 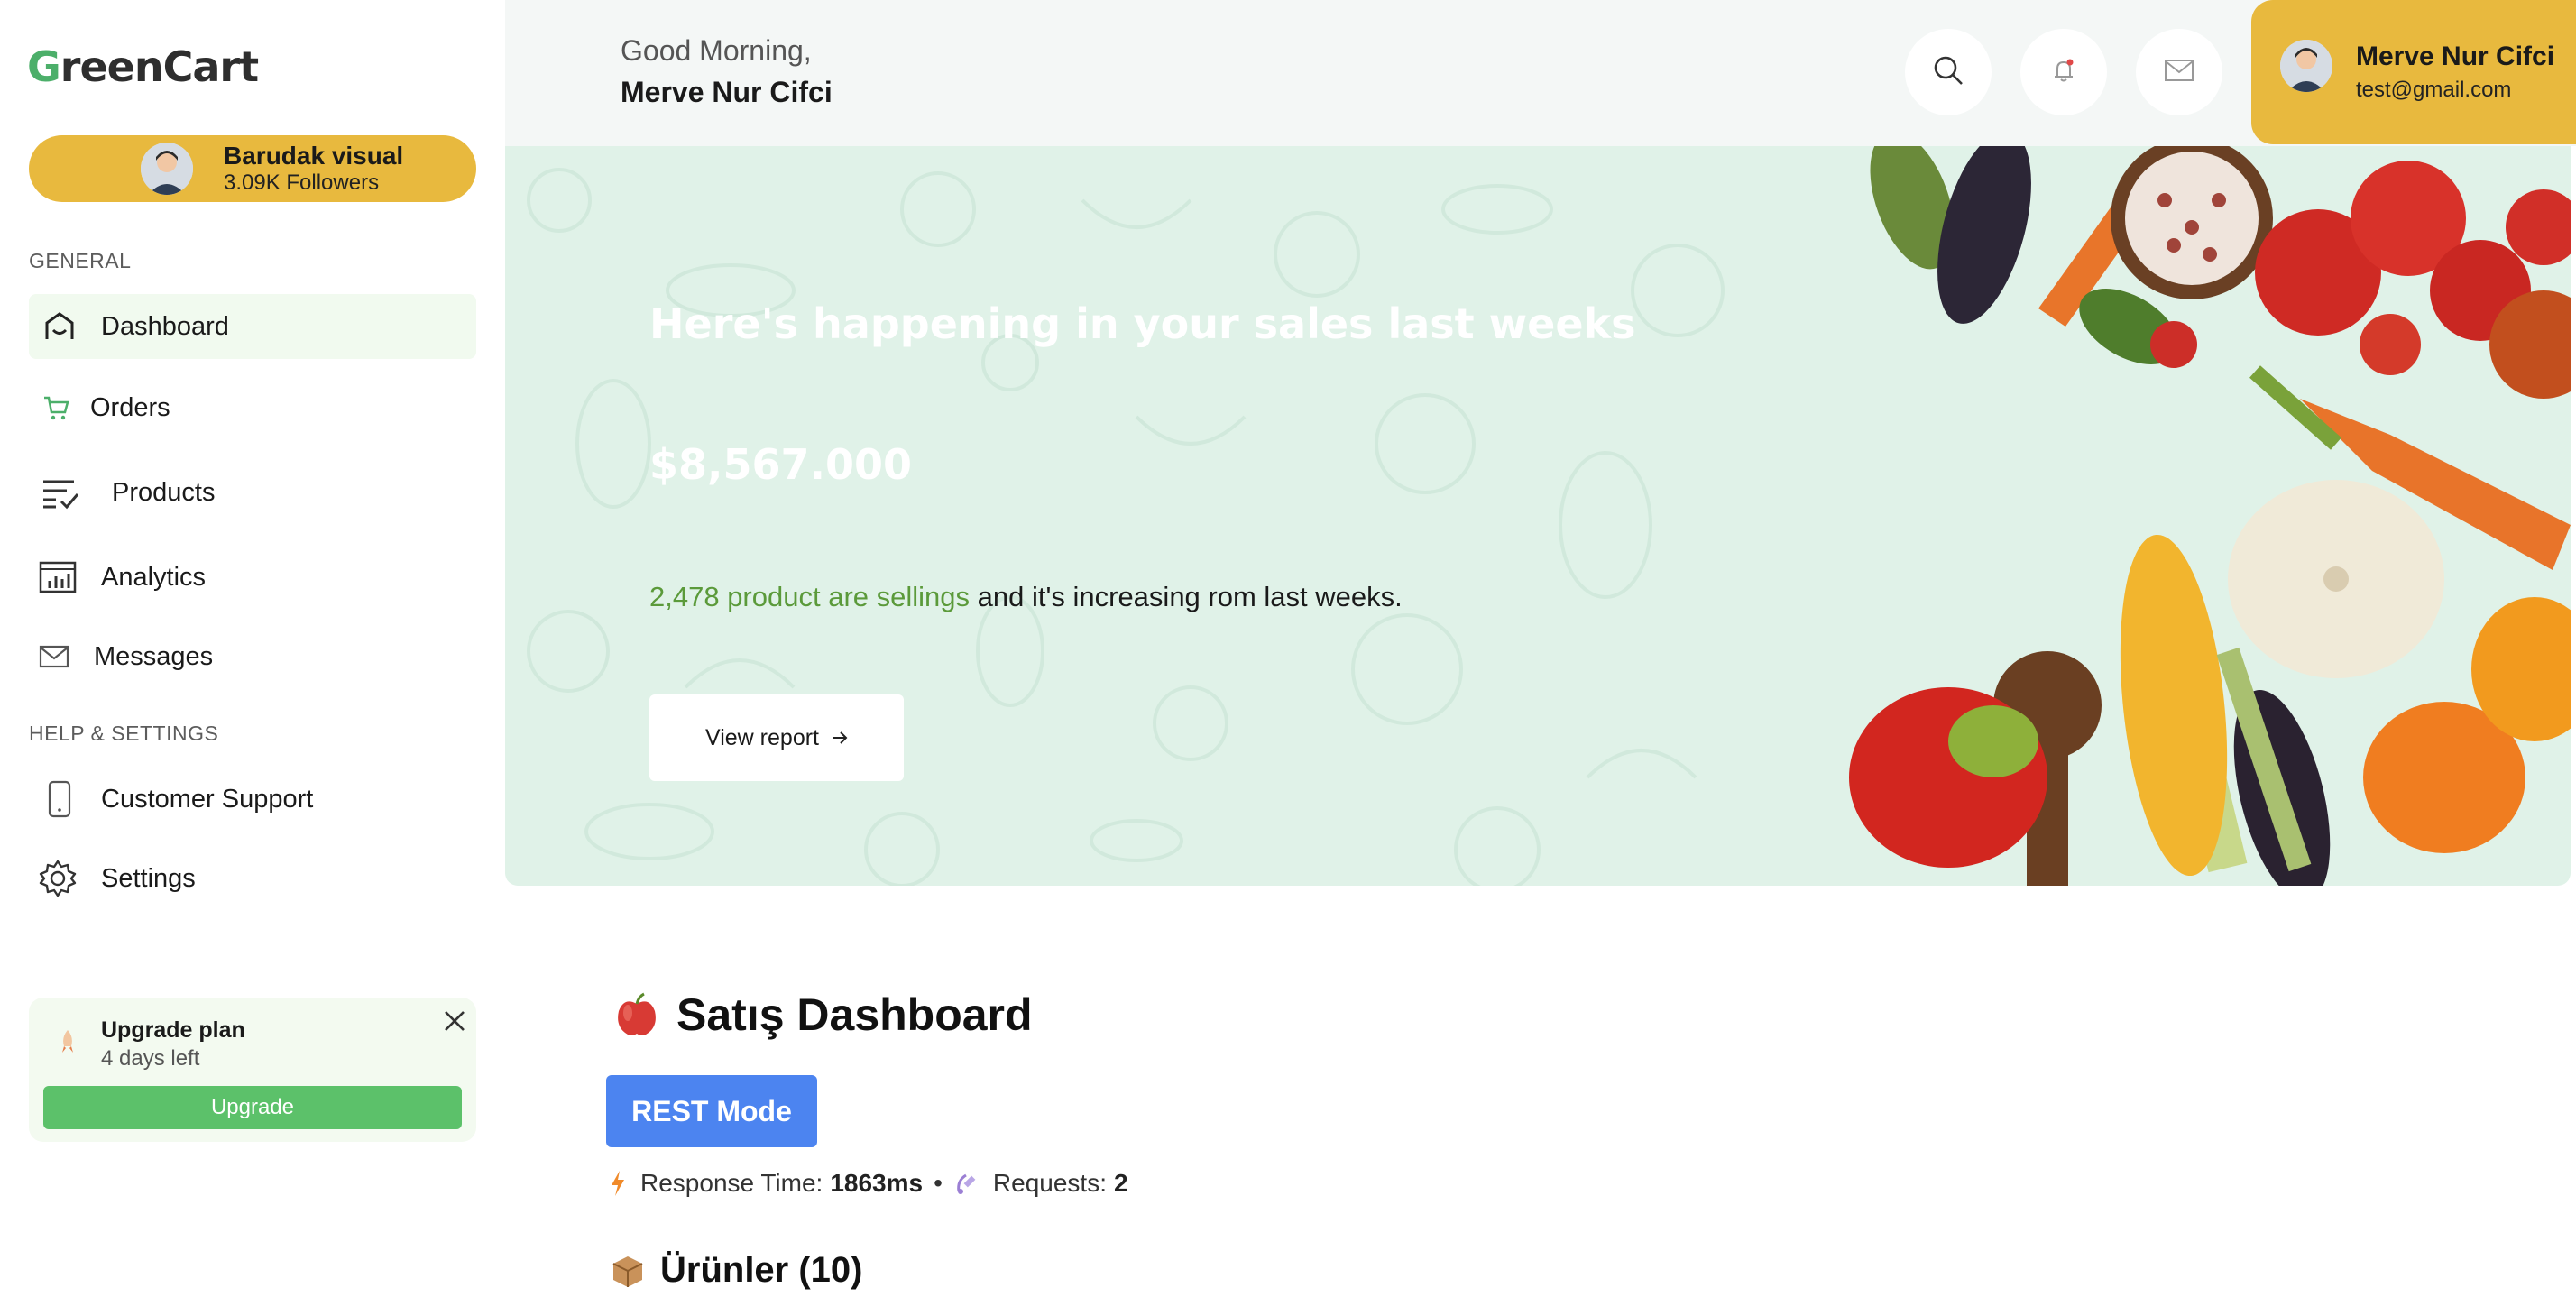 What do you see at coordinates (130, 407) in the screenshot?
I see `sidebar-item-label: Orders` at bounding box center [130, 407].